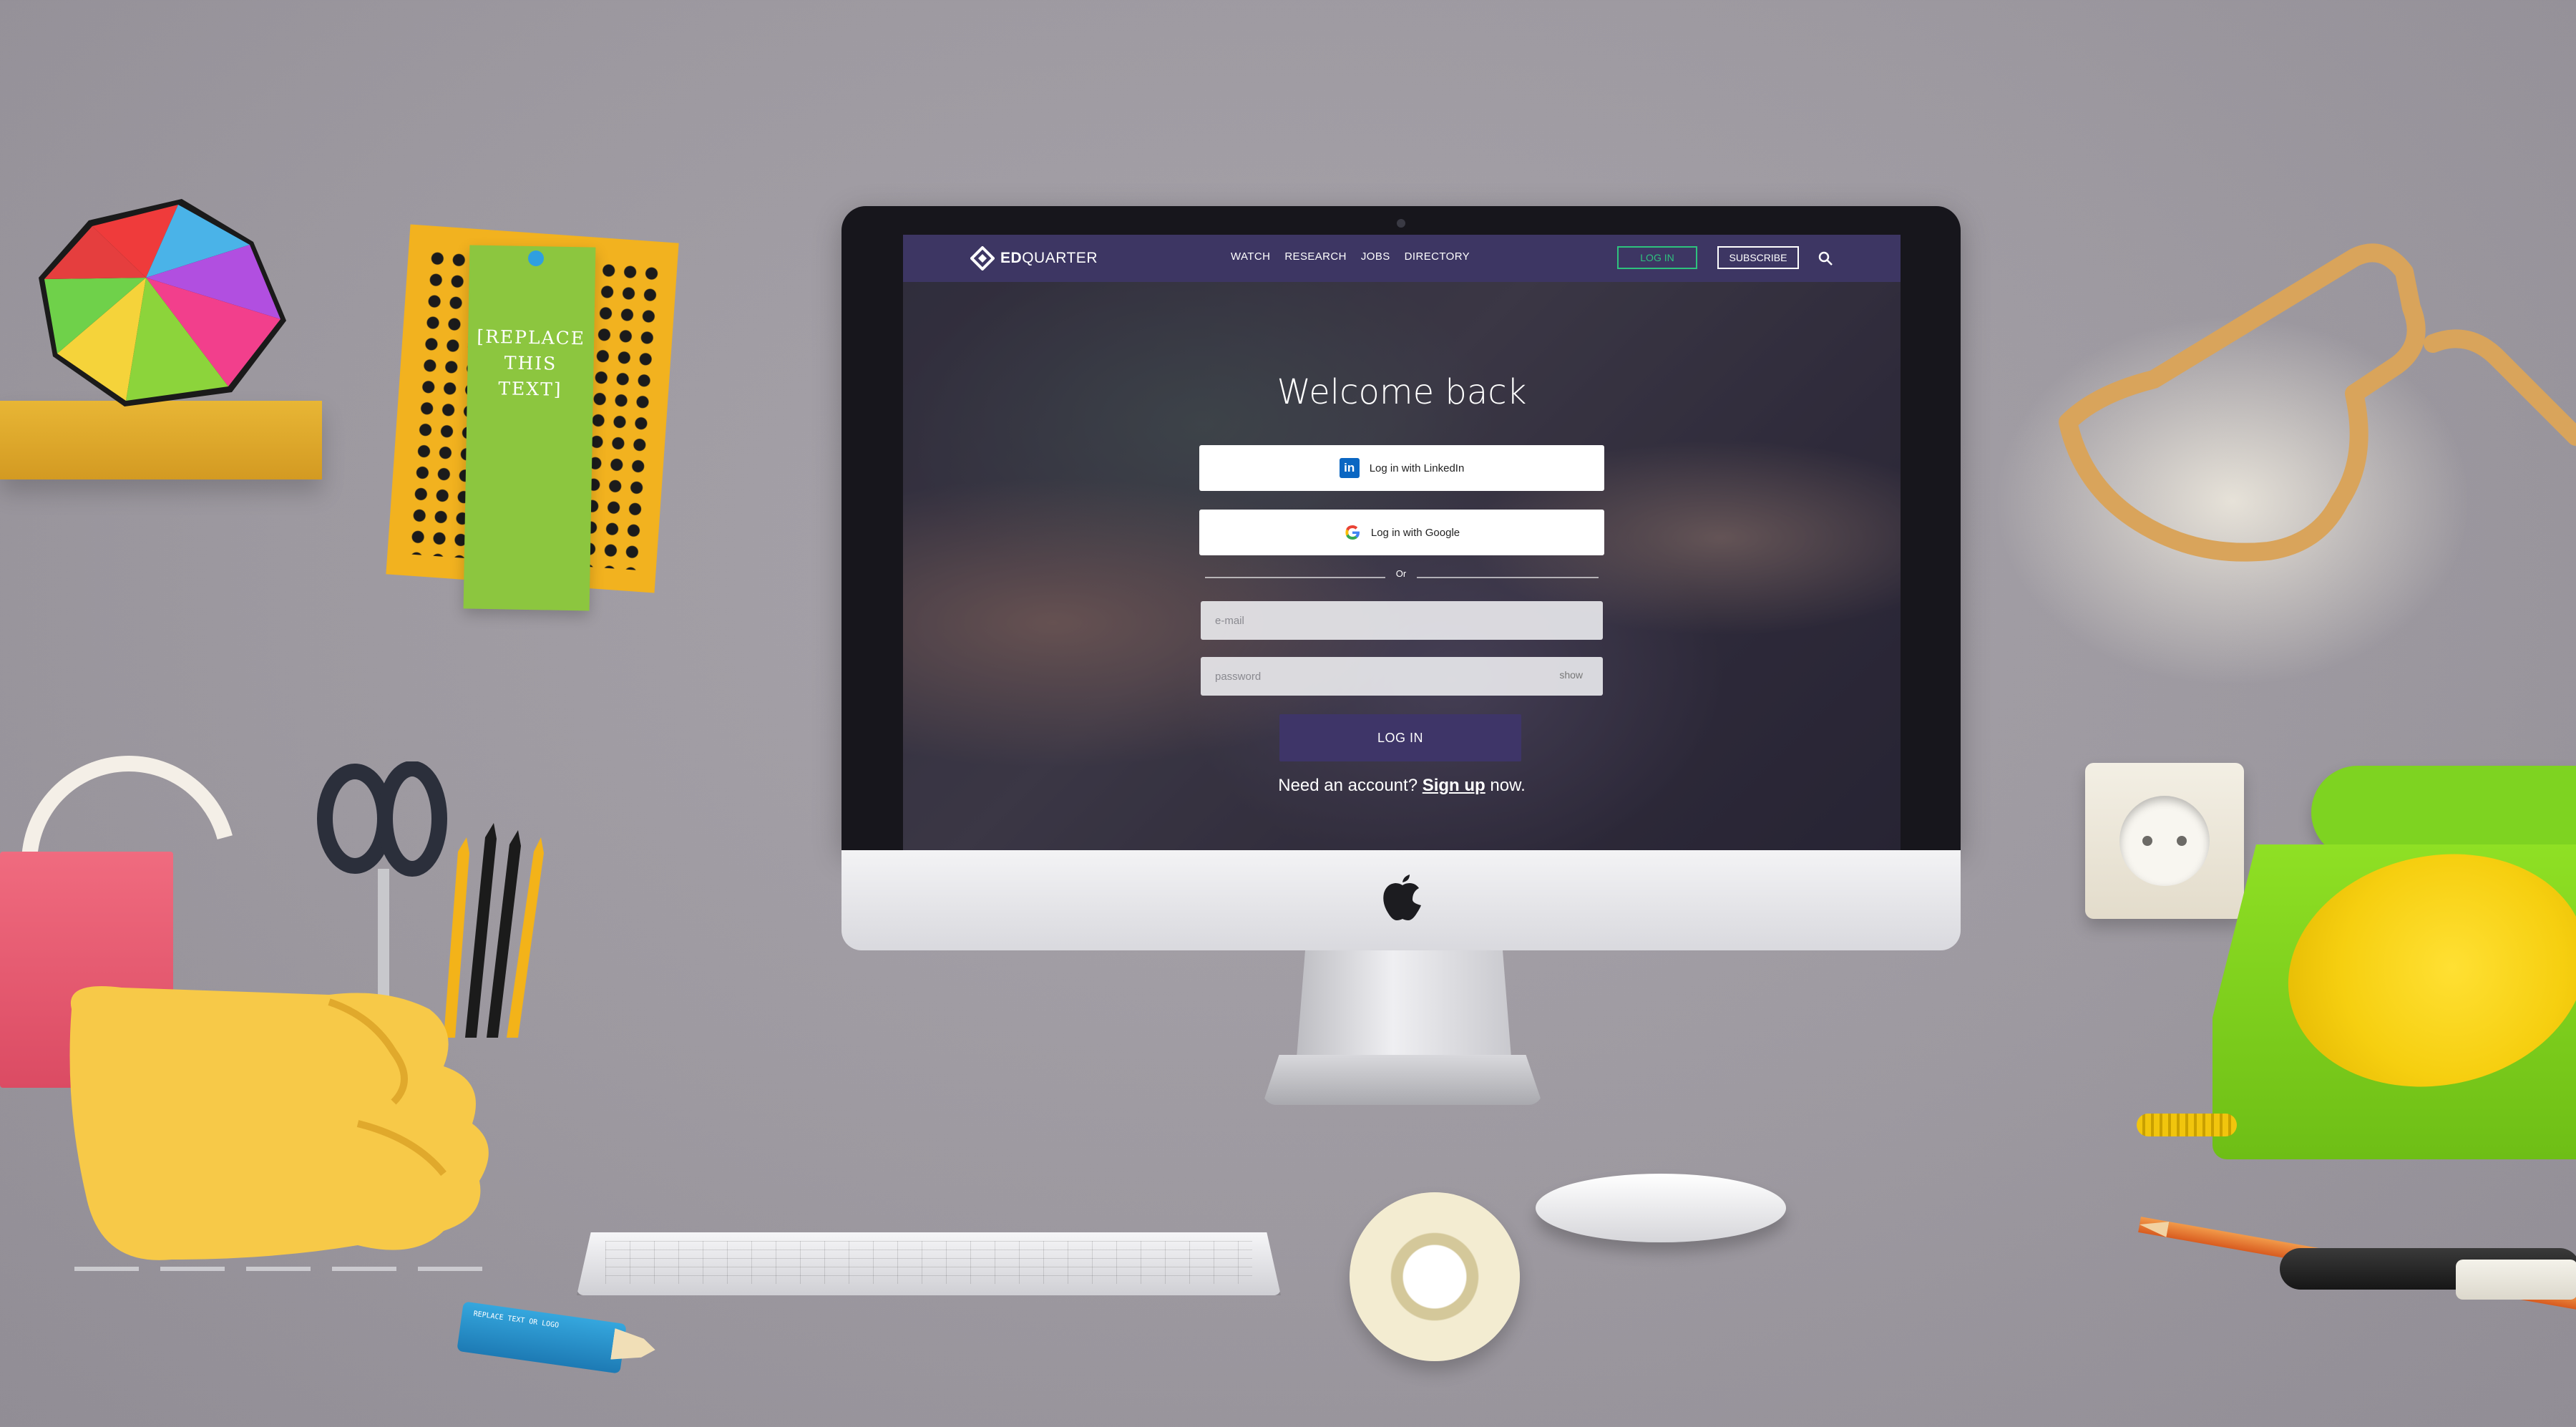  What do you see at coordinates (1454, 785) in the screenshot?
I see `signup-link: Sign up` at bounding box center [1454, 785].